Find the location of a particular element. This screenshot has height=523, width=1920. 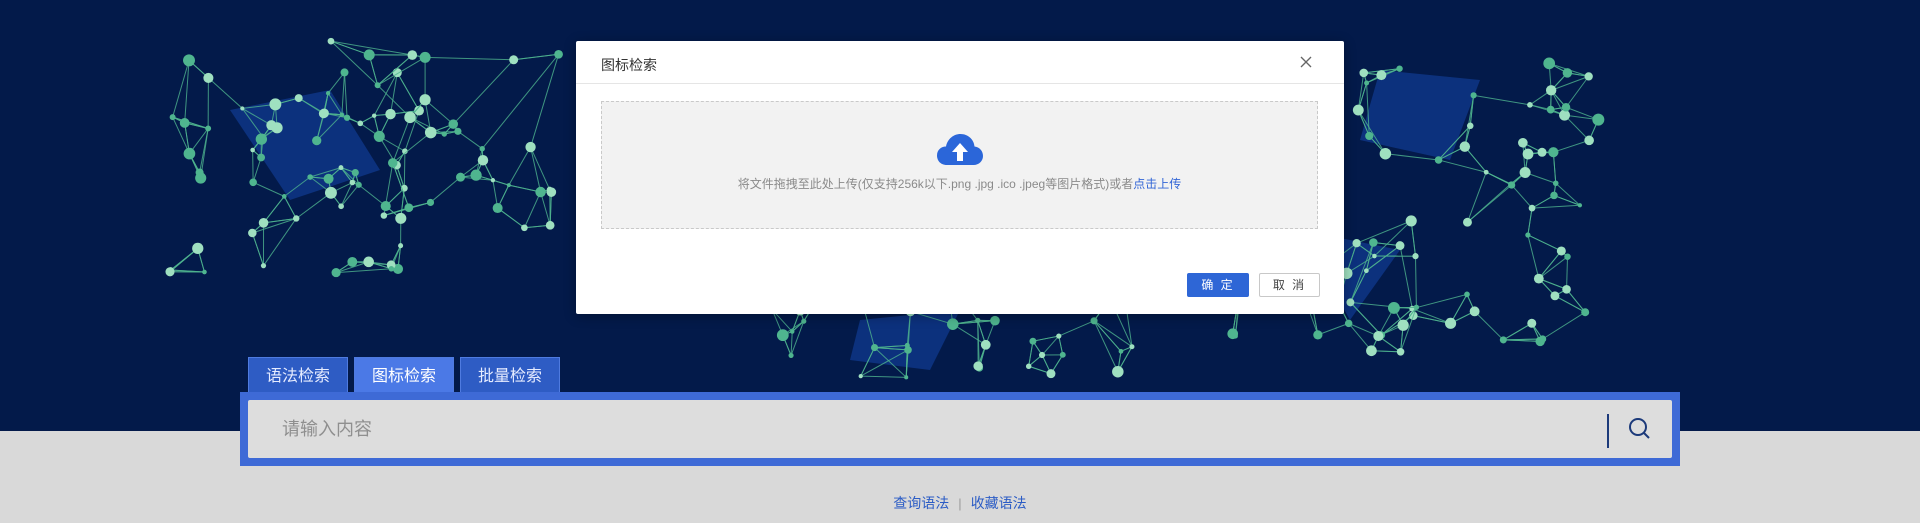

syntax-links: 查询语法 | 收藏语法 is located at coordinates (960, 503).